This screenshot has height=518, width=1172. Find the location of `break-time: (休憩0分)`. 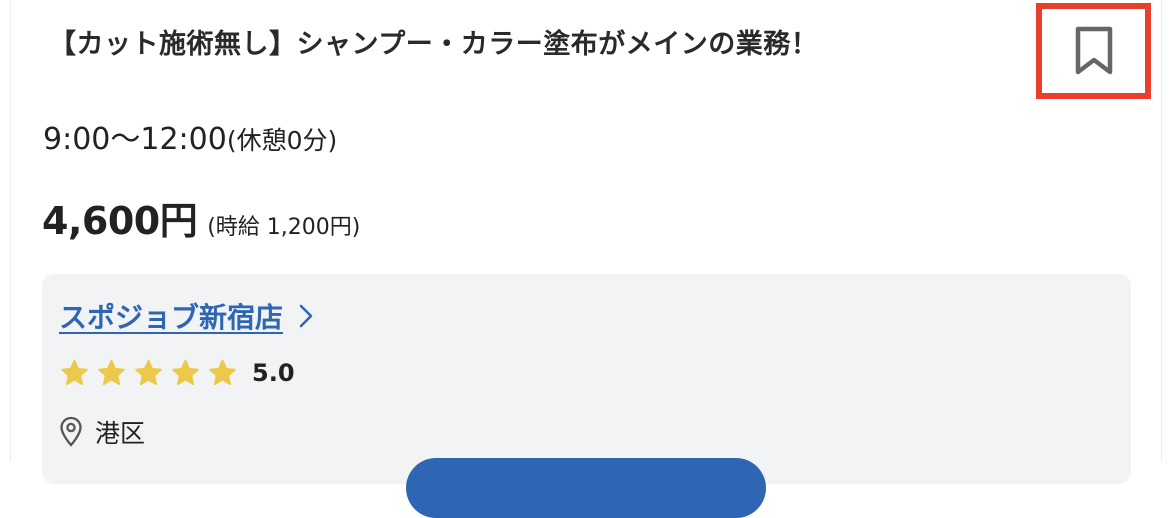

break-time: (休憩0分) is located at coordinates (282, 140).